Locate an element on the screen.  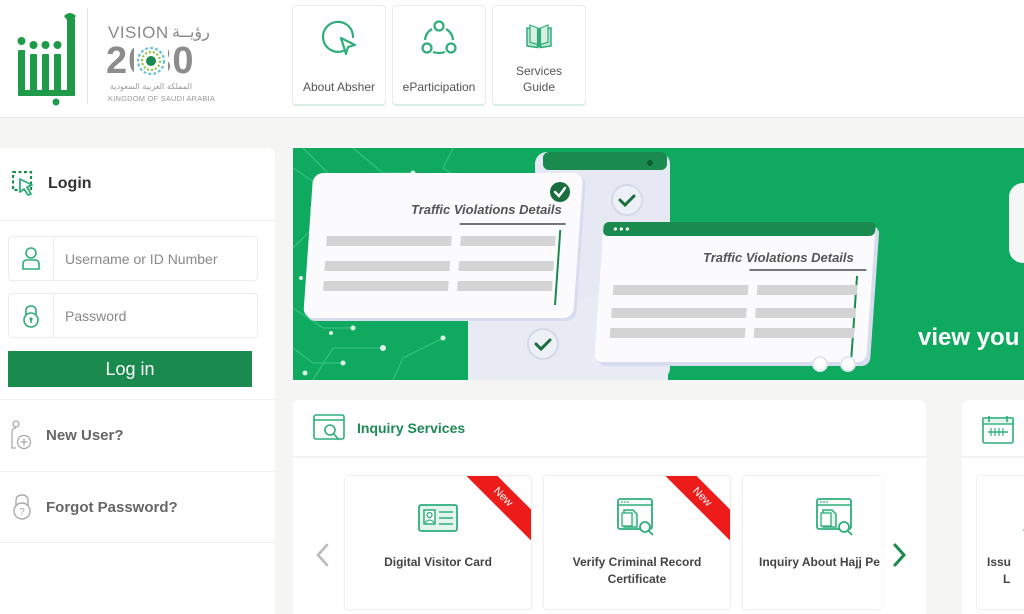
lock-icon is located at coordinates (31, 316).